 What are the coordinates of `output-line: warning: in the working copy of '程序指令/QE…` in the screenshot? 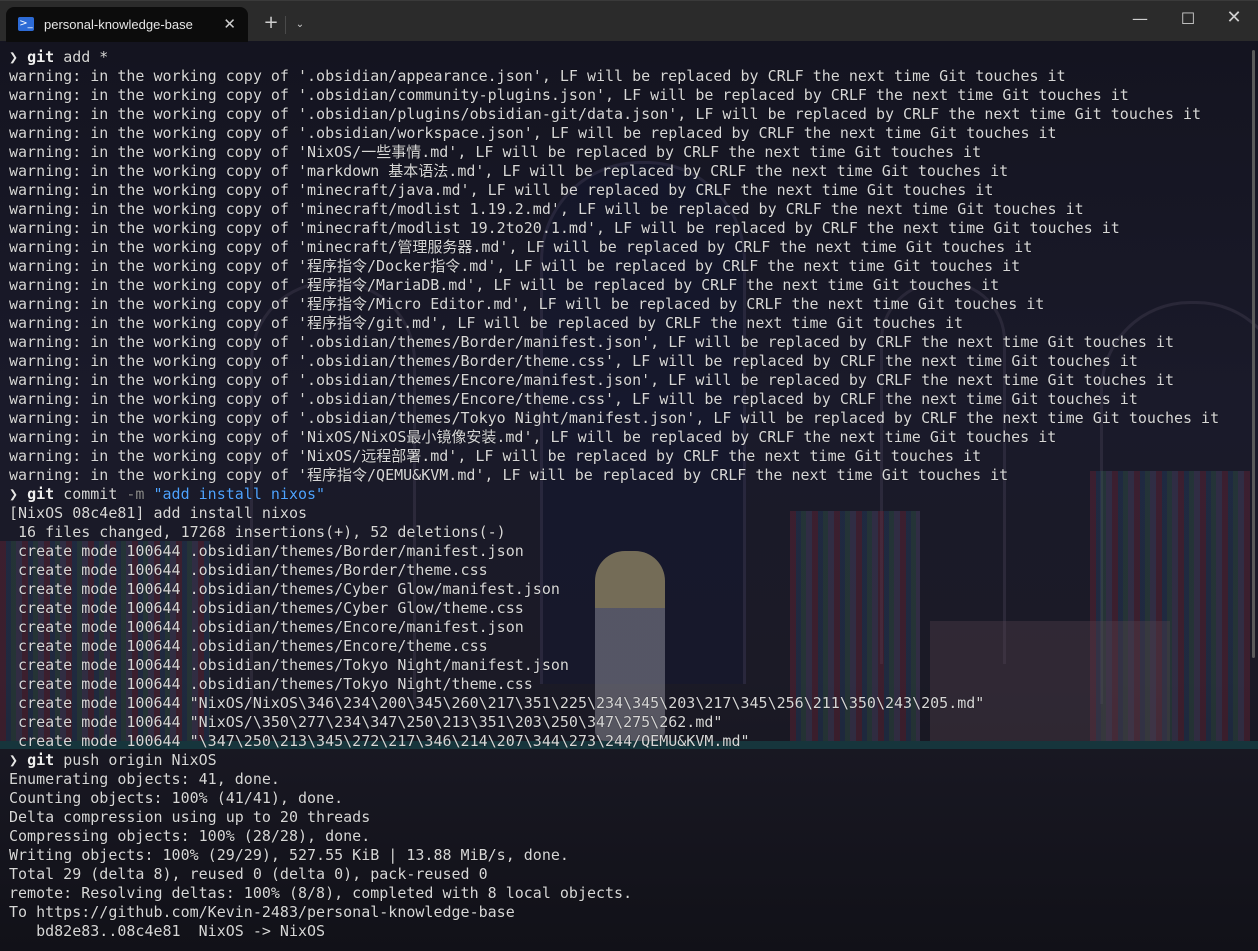 It's located at (509, 475).